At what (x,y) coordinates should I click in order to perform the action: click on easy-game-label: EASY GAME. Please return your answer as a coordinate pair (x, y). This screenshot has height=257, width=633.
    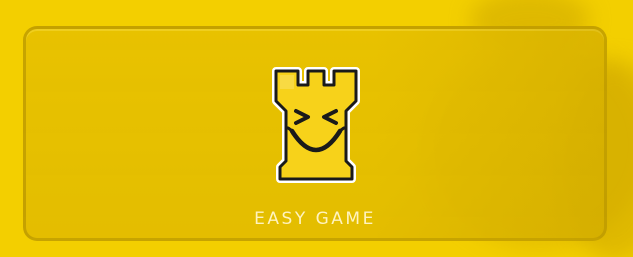
    Looking at the image, I should click on (315, 219).